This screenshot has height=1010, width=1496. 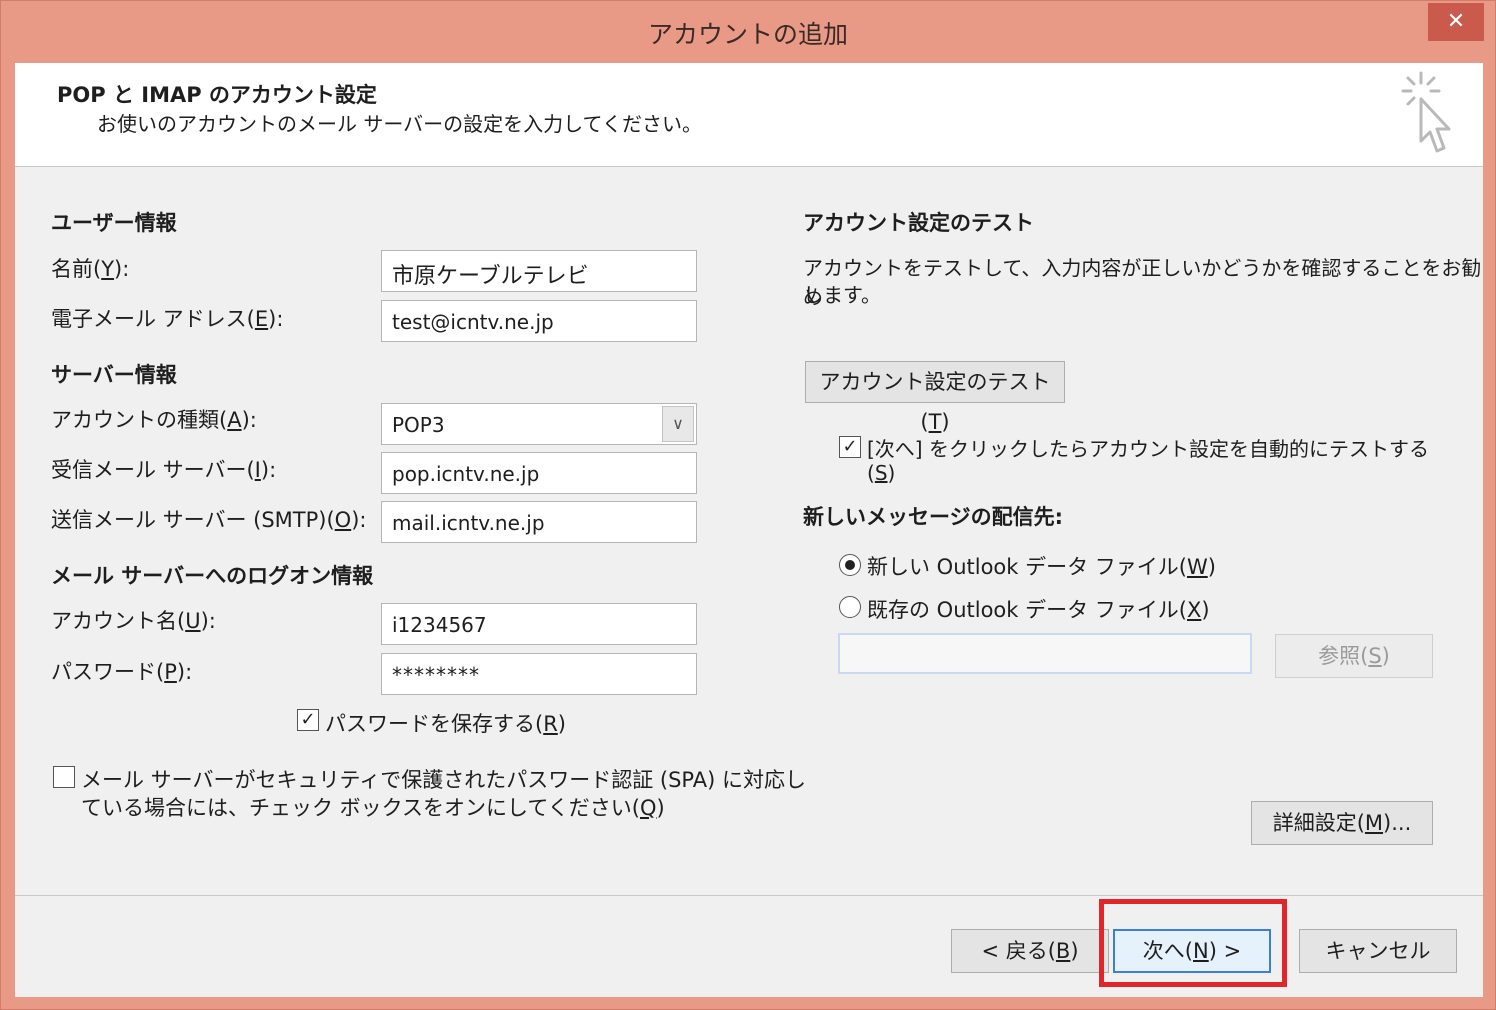 I want to click on spa-label-line1: メール サーバーがセキュリティで保護されたパスワード認証 (SPA) に対応し, so click(x=443, y=779).